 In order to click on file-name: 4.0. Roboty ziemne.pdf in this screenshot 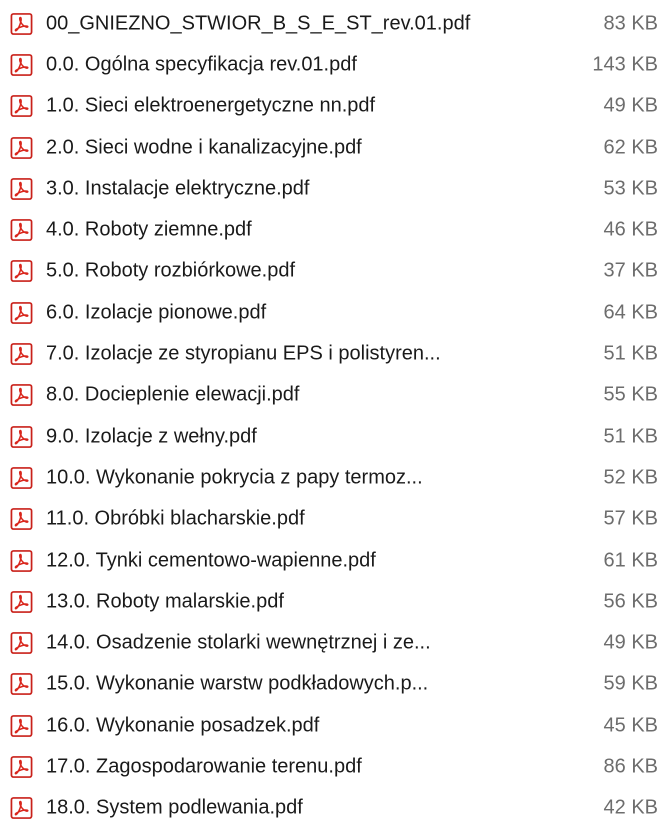, I will do `click(149, 229)`.